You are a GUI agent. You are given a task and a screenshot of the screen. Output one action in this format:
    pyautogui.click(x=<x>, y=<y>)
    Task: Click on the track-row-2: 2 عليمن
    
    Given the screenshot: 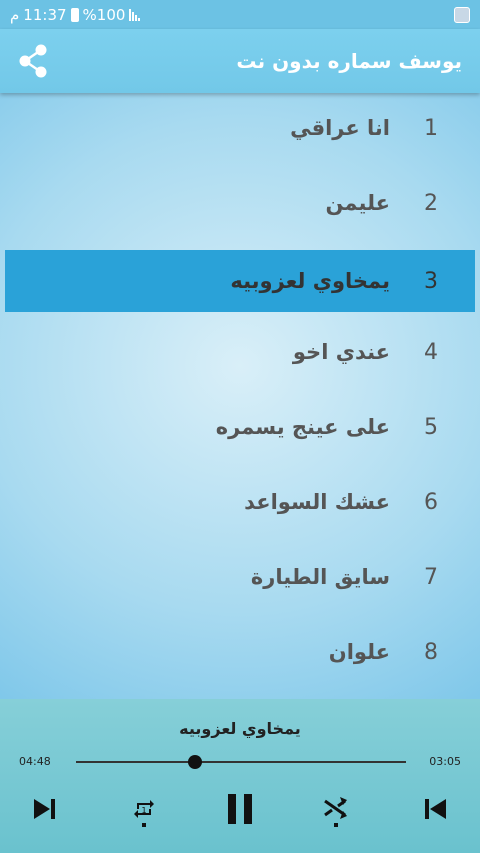 What is the action you would take?
    pyautogui.click(x=240, y=203)
    